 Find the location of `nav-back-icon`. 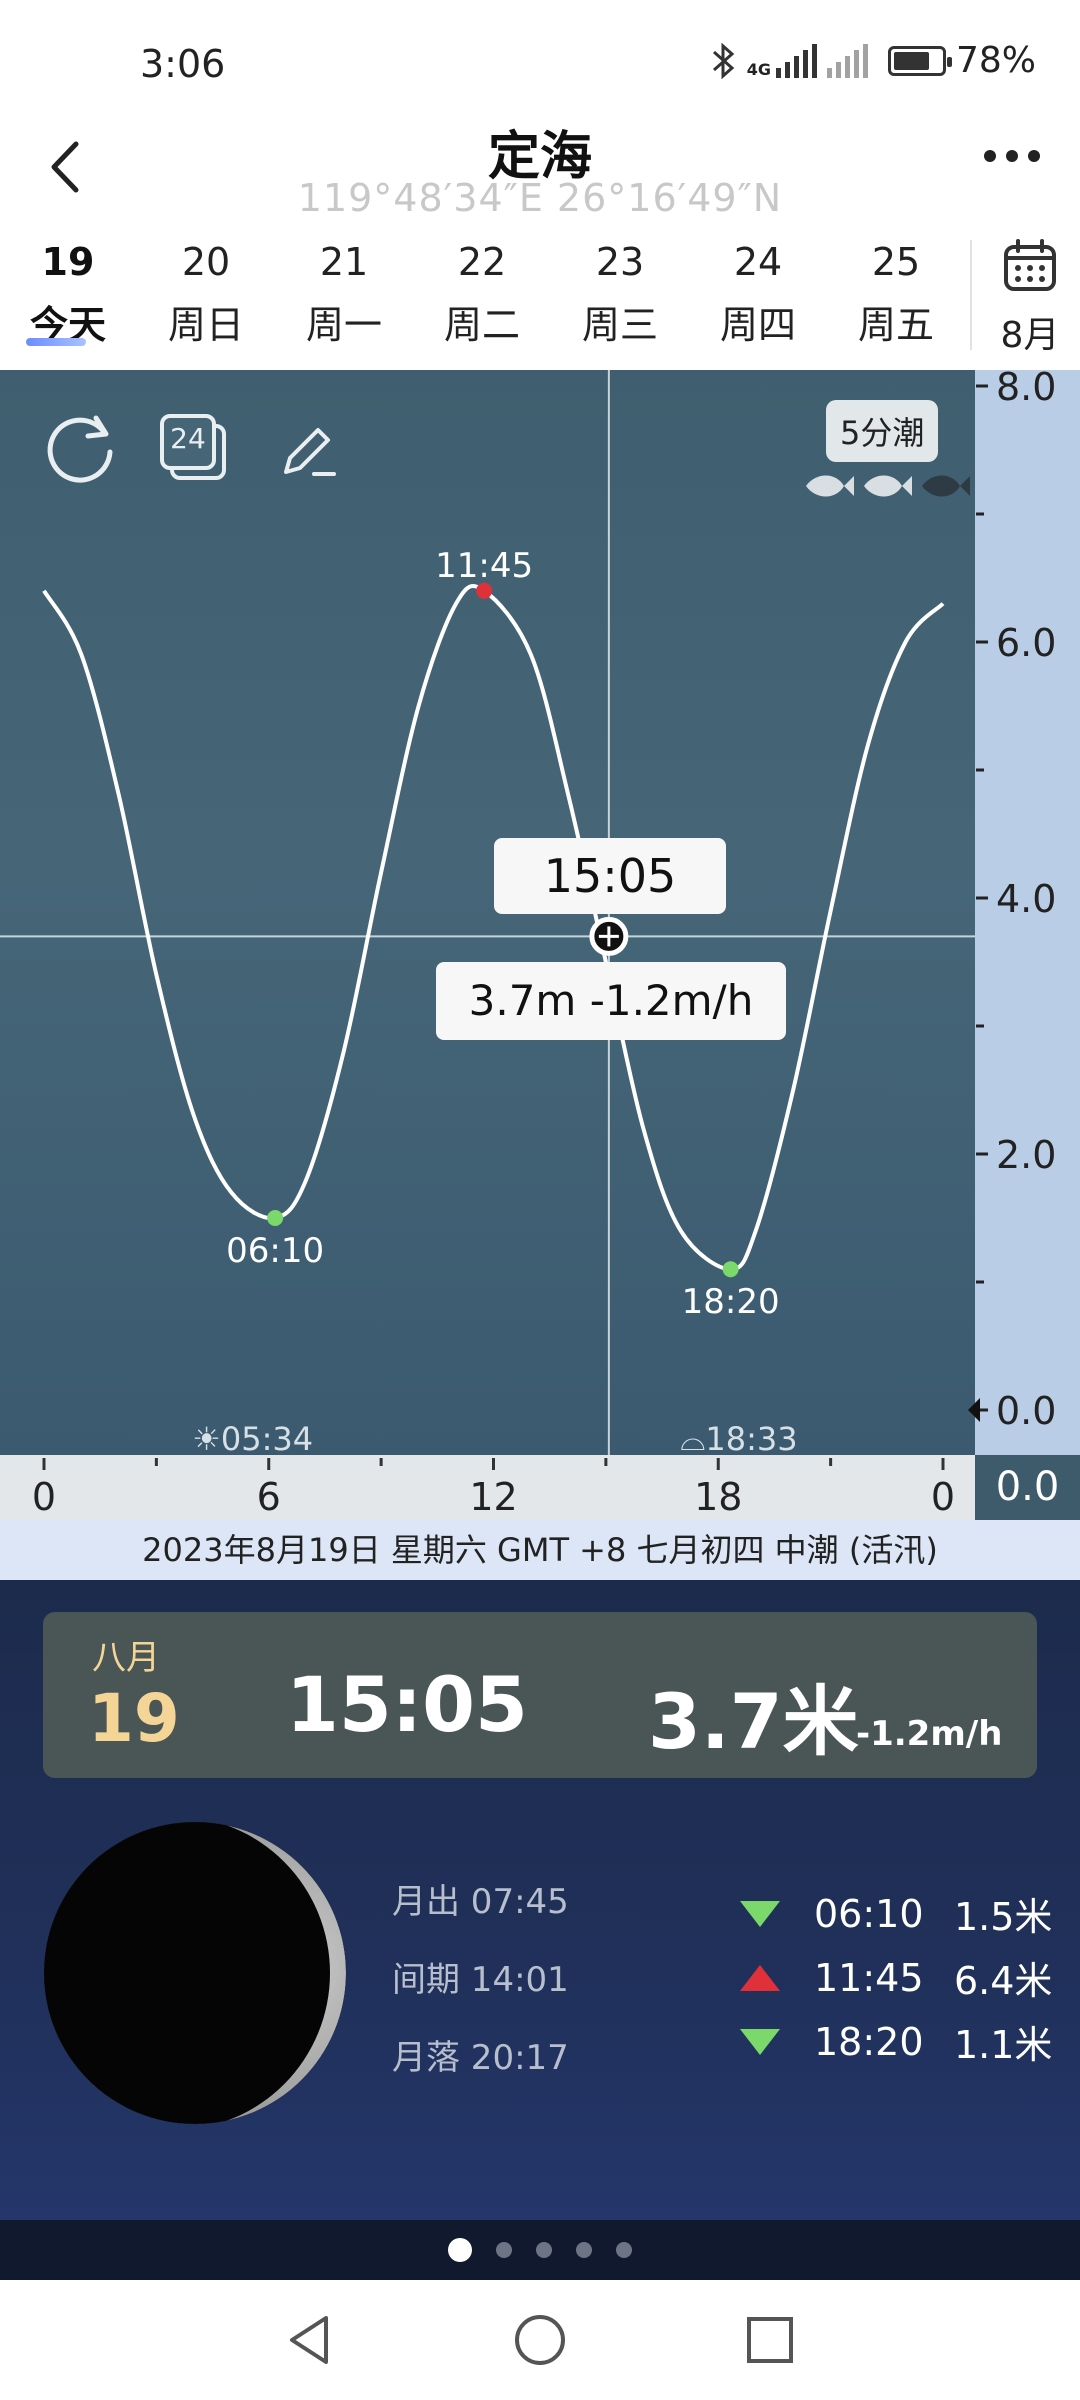

nav-back-icon is located at coordinates (310, 2340).